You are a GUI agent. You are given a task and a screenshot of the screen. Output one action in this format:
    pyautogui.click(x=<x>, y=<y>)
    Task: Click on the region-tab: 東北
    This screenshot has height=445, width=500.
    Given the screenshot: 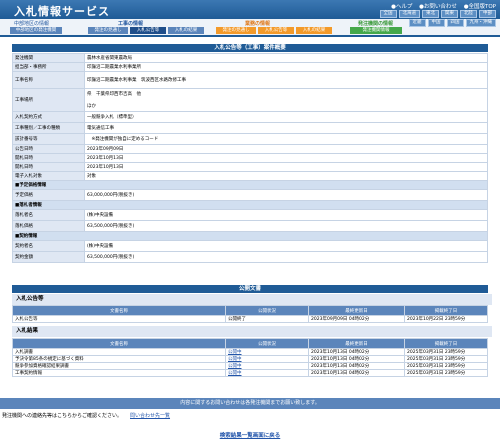 What is the action you would take?
    pyautogui.click(x=430, y=14)
    